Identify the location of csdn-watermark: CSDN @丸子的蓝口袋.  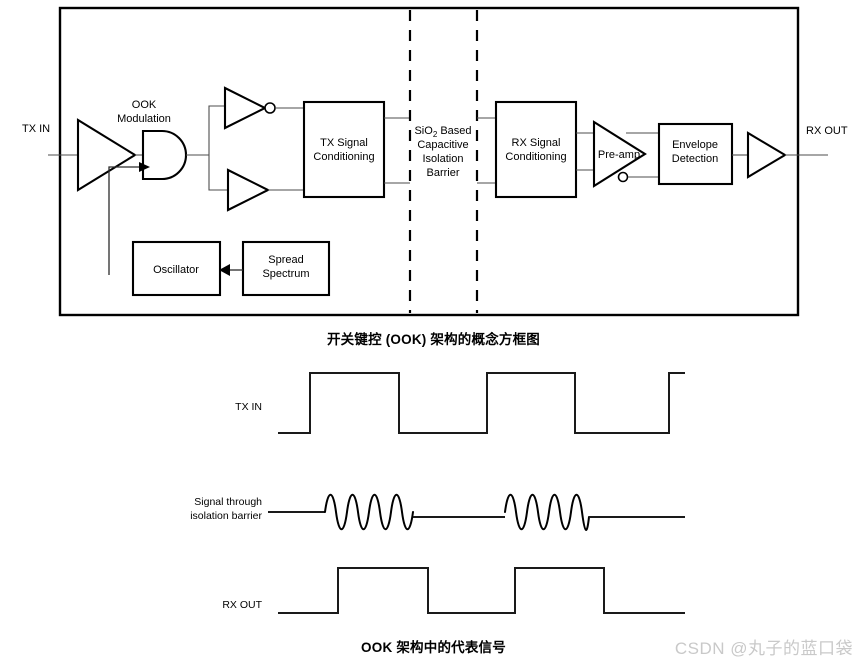
(763, 648).